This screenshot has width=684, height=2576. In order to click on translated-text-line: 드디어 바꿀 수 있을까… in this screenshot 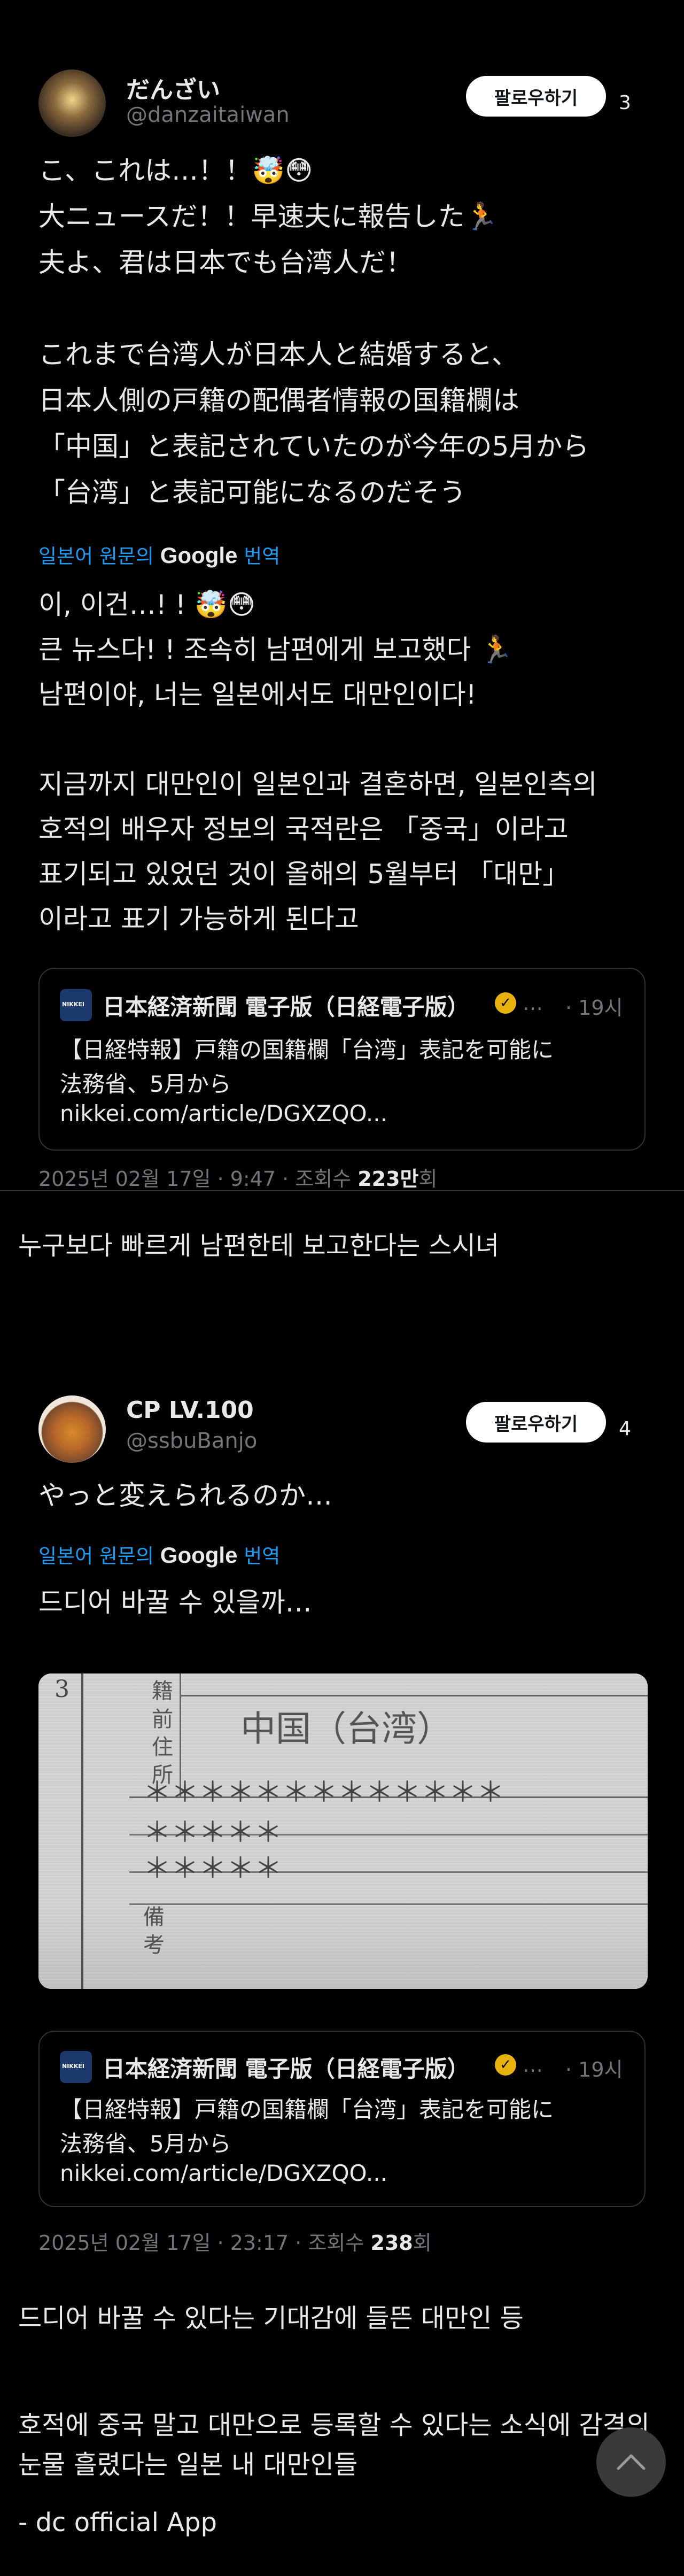, I will do `click(175, 1602)`.